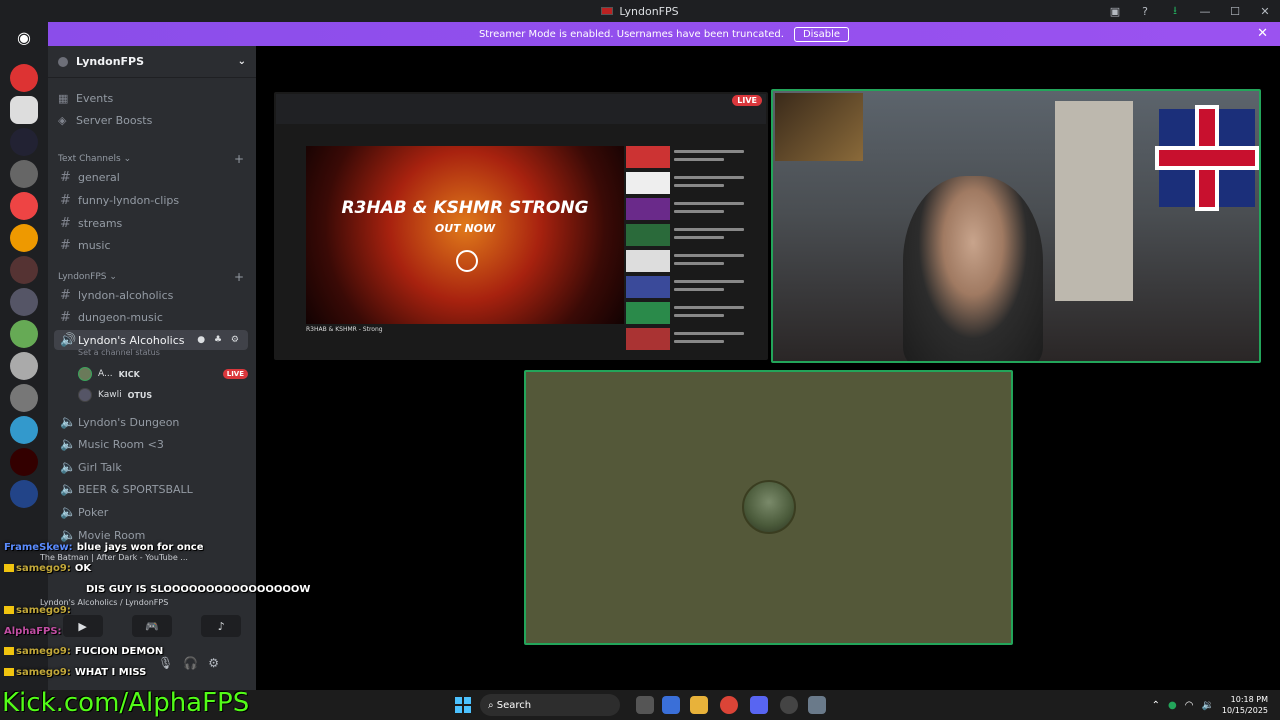 This screenshot has height=720, width=1280. I want to click on voice-participant-tile, so click(768, 507).